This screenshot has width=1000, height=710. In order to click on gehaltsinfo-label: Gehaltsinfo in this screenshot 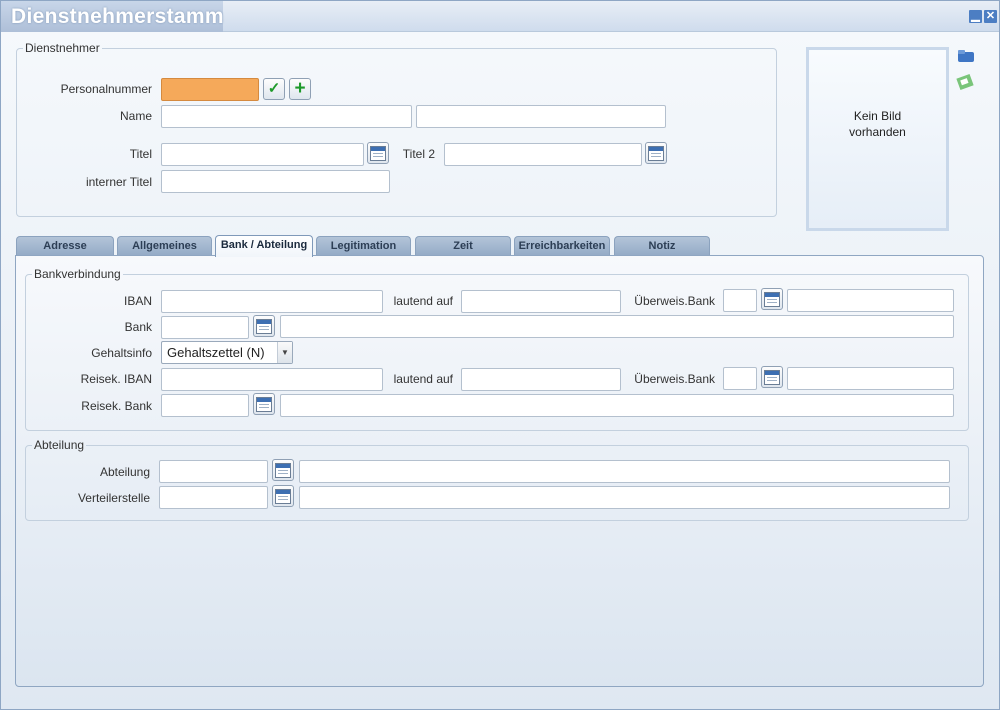, I will do `click(121, 353)`.